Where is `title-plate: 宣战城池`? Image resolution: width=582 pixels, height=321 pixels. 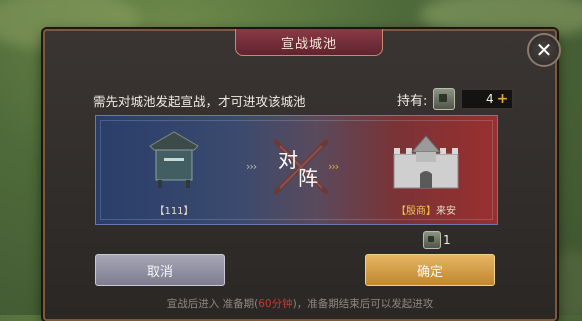 title-plate: 宣战城池 is located at coordinates (309, 42).